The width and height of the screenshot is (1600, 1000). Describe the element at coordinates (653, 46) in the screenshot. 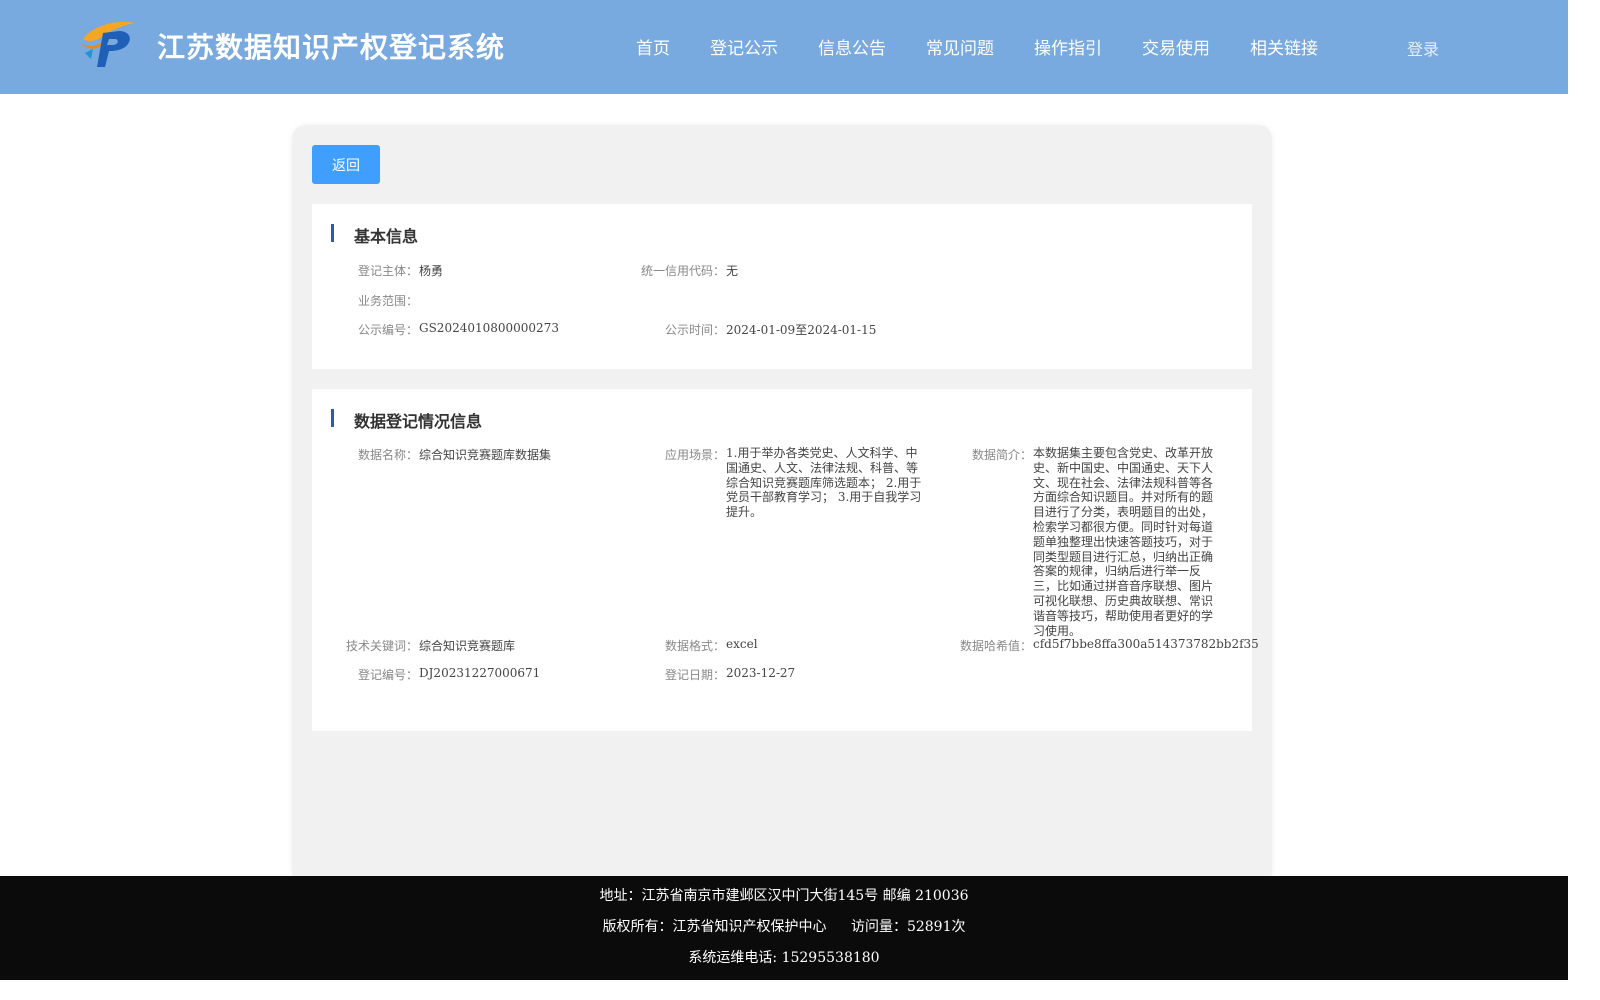

I see `nav-home: 首页` at that location.